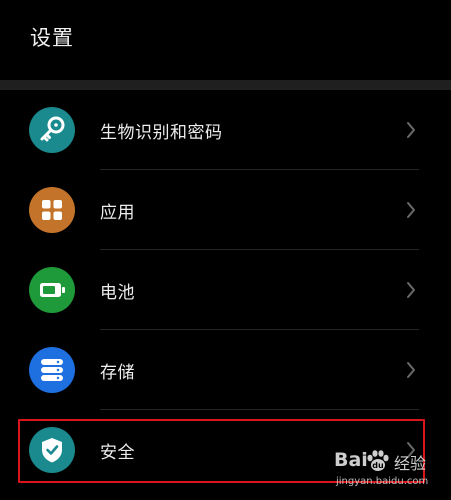 The height and width of the screenshot is (500, 451). Describe the element at coordinates (351, 460) in the screenshot. I see `watermark-brand: Bai` at that location.